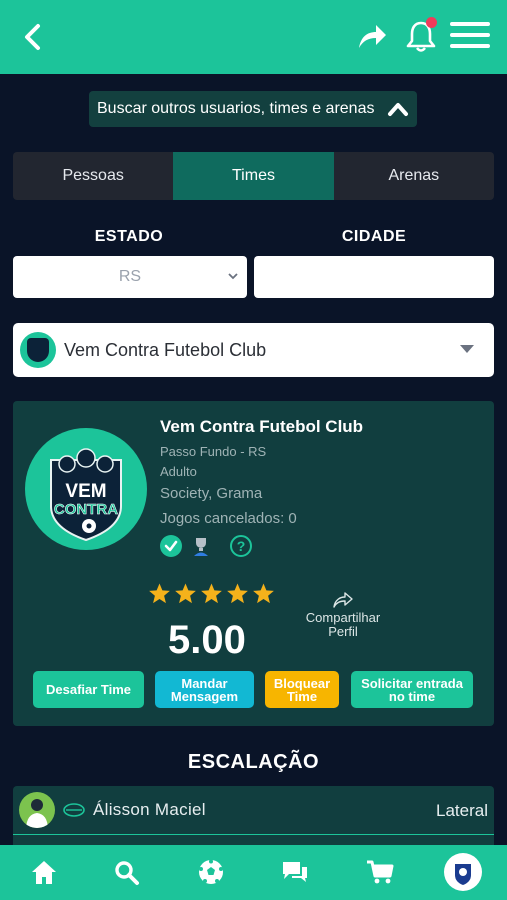  What do you see at coordinates (470, 37) in the screenshot?
I see `hamburger-menu-icon` at bounding box center [470, 37].